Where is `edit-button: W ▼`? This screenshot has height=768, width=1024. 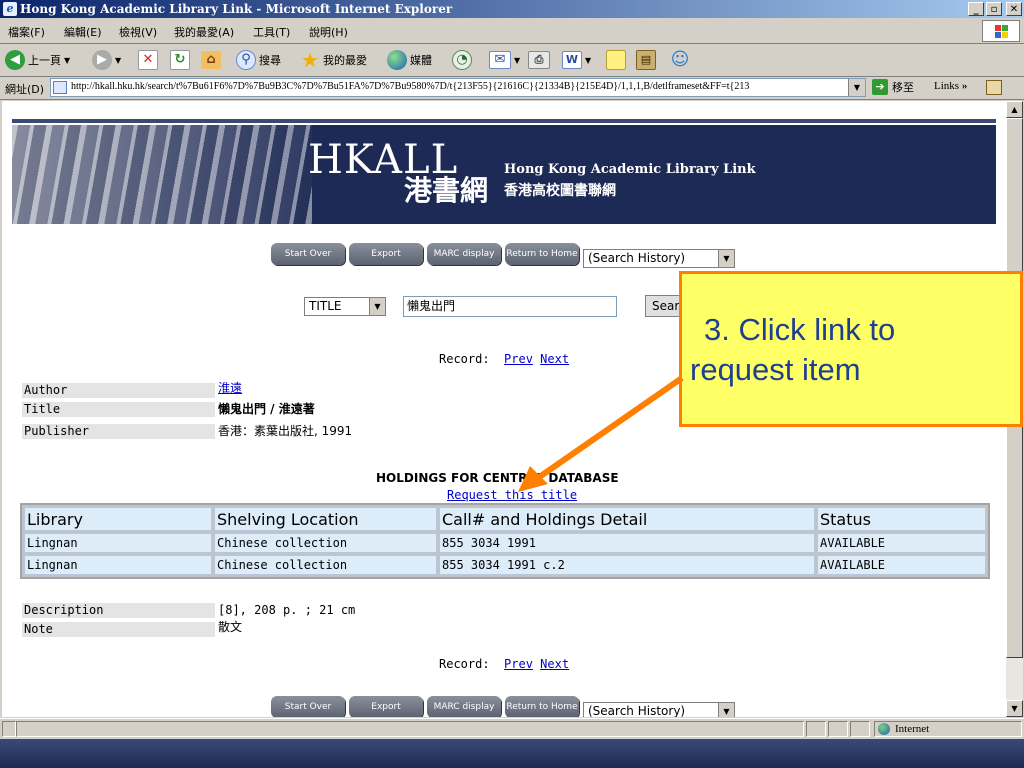
edit-button: W ▼ is located at coordinates (576, 60).